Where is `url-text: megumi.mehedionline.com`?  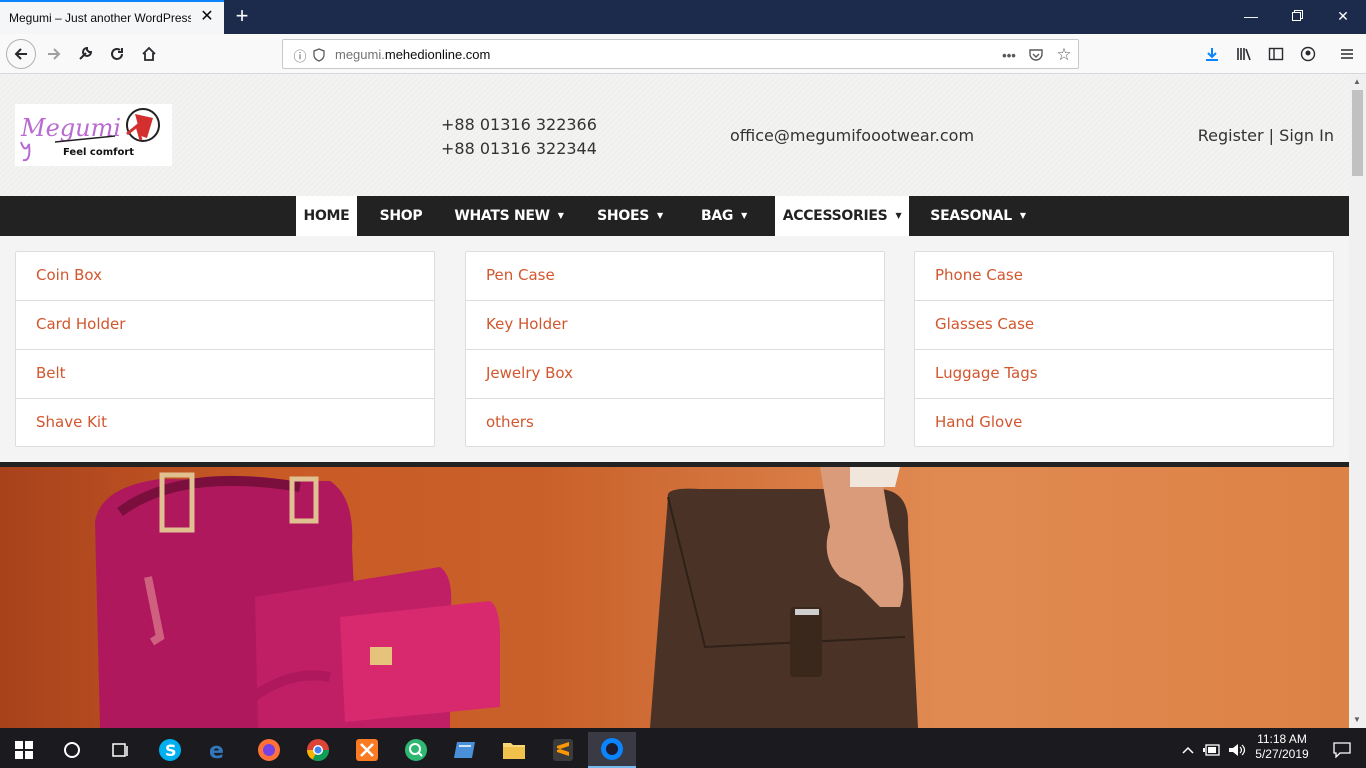 url-text: megumi.mehedionline.com is located at coordinates (412, 54).